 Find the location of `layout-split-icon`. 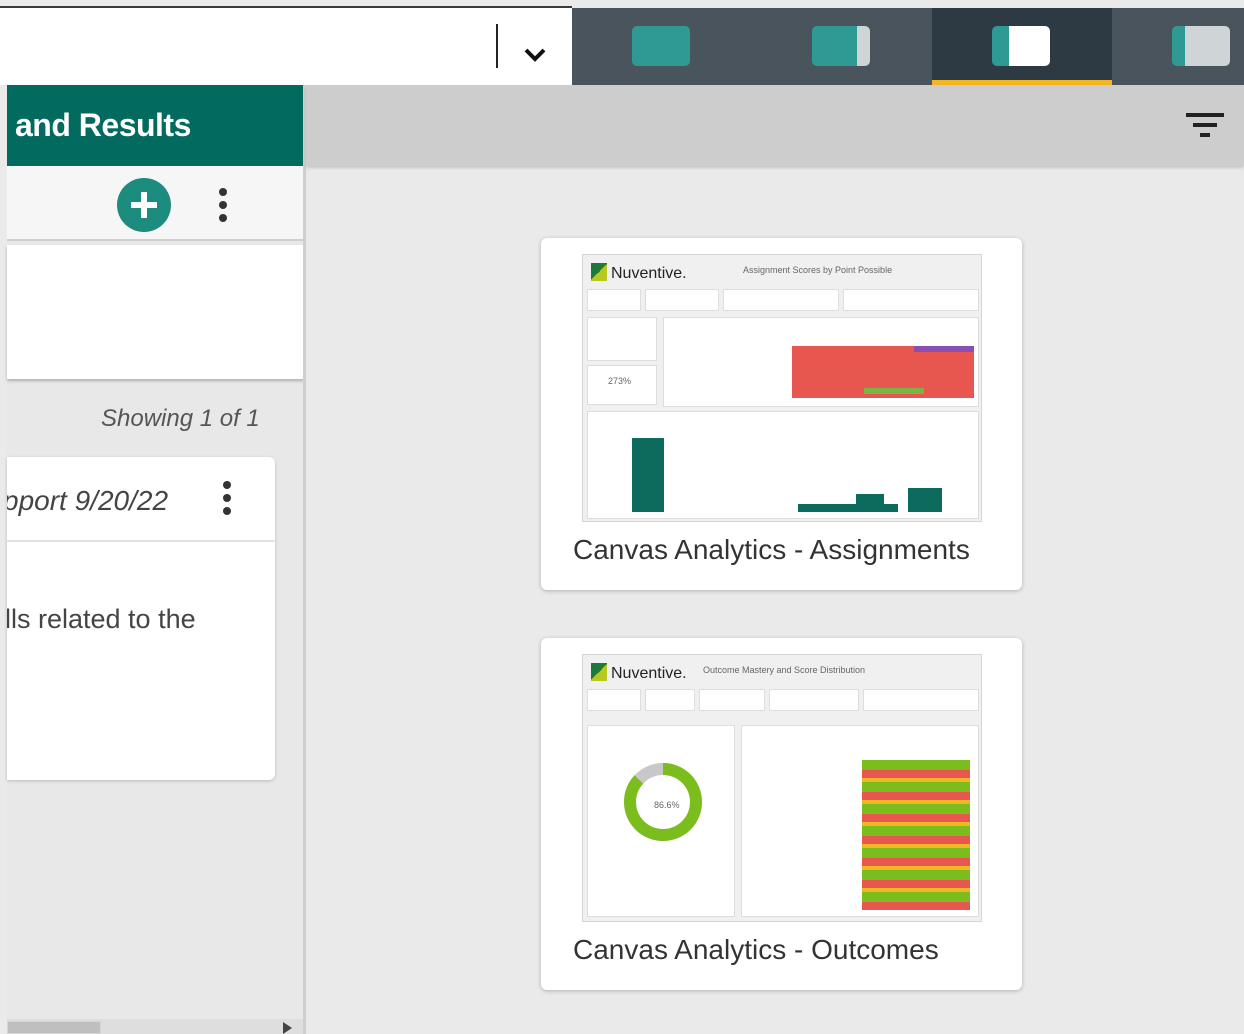

layout-split-icon is located at coordinates (1021, 46).